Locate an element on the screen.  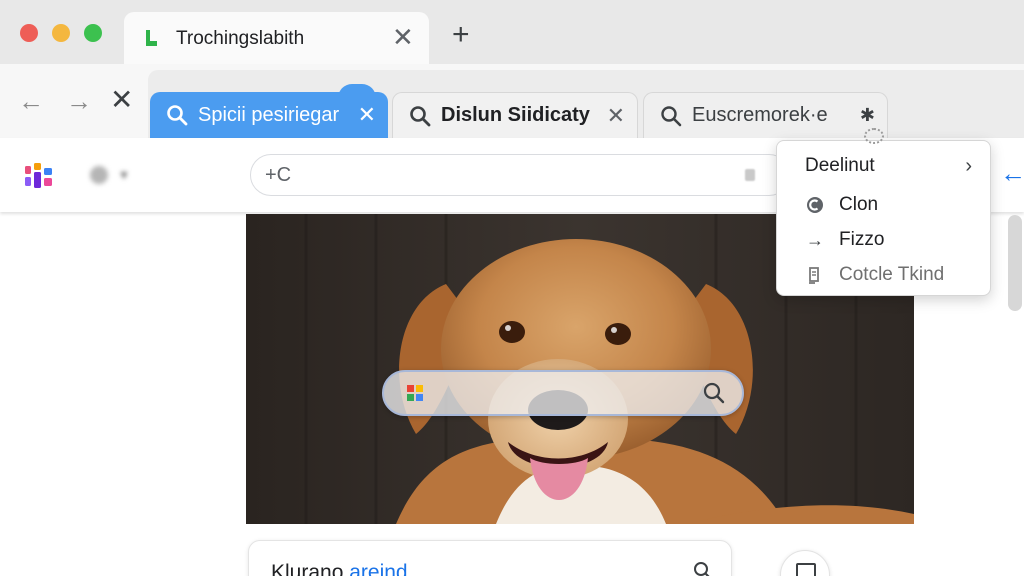
mic-icon is located at coordinates (750, 175).